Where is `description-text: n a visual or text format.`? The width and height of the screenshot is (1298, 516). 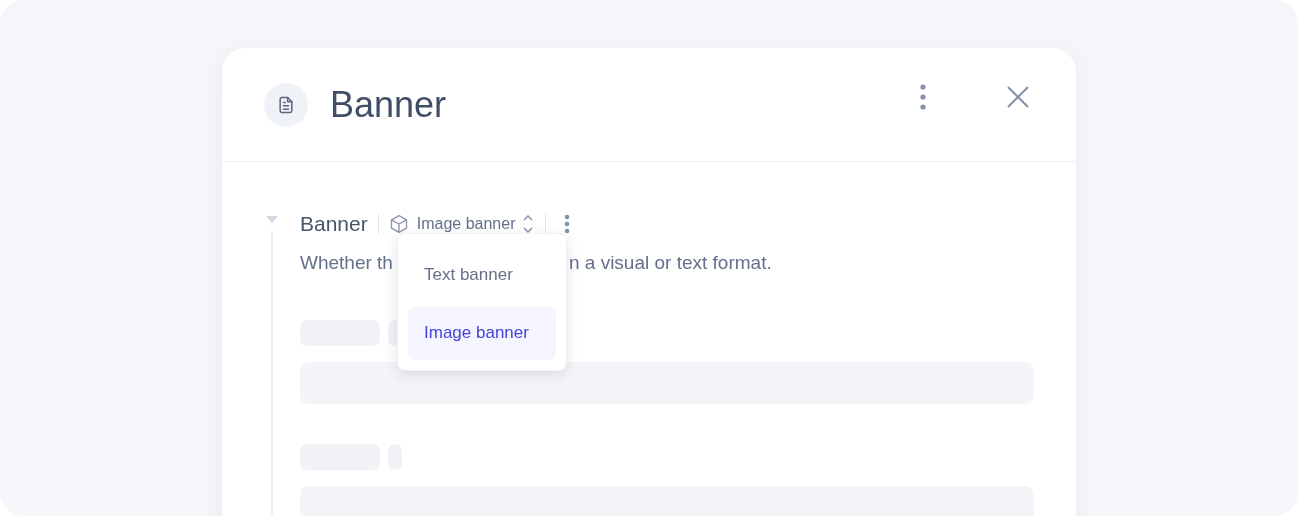
description-text: n a visual or text format. is located at coordinates (670, 263).